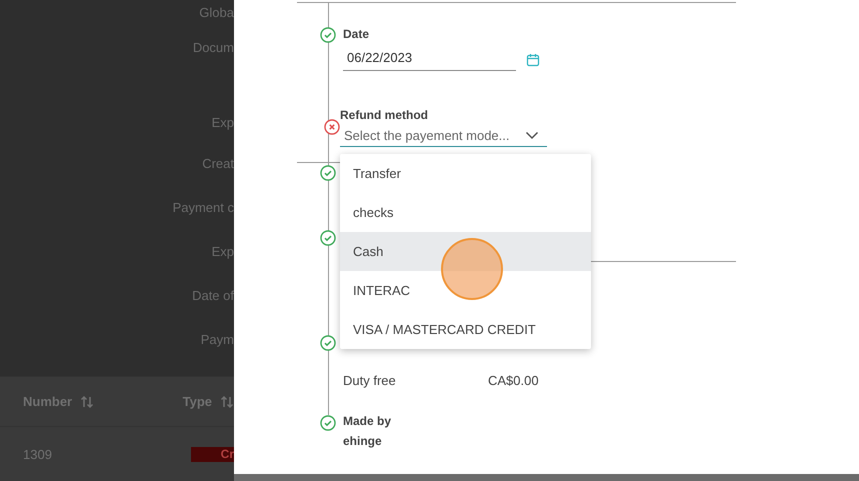 The height and width of the screenshot is (481, 859). Describe the element at coordinates (465, 251) in the screenshot. I see `menu-option: Cash` at that location.